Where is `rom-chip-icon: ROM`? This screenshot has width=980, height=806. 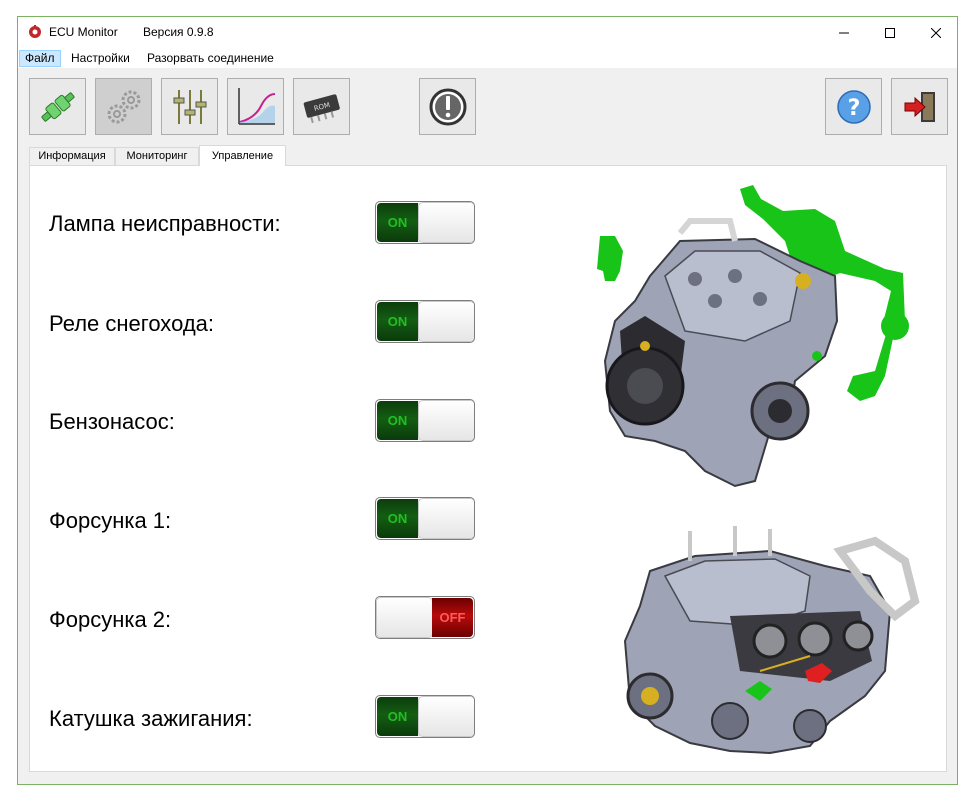
rom-chip-icon: ROM is located at coordinates (321, 108).